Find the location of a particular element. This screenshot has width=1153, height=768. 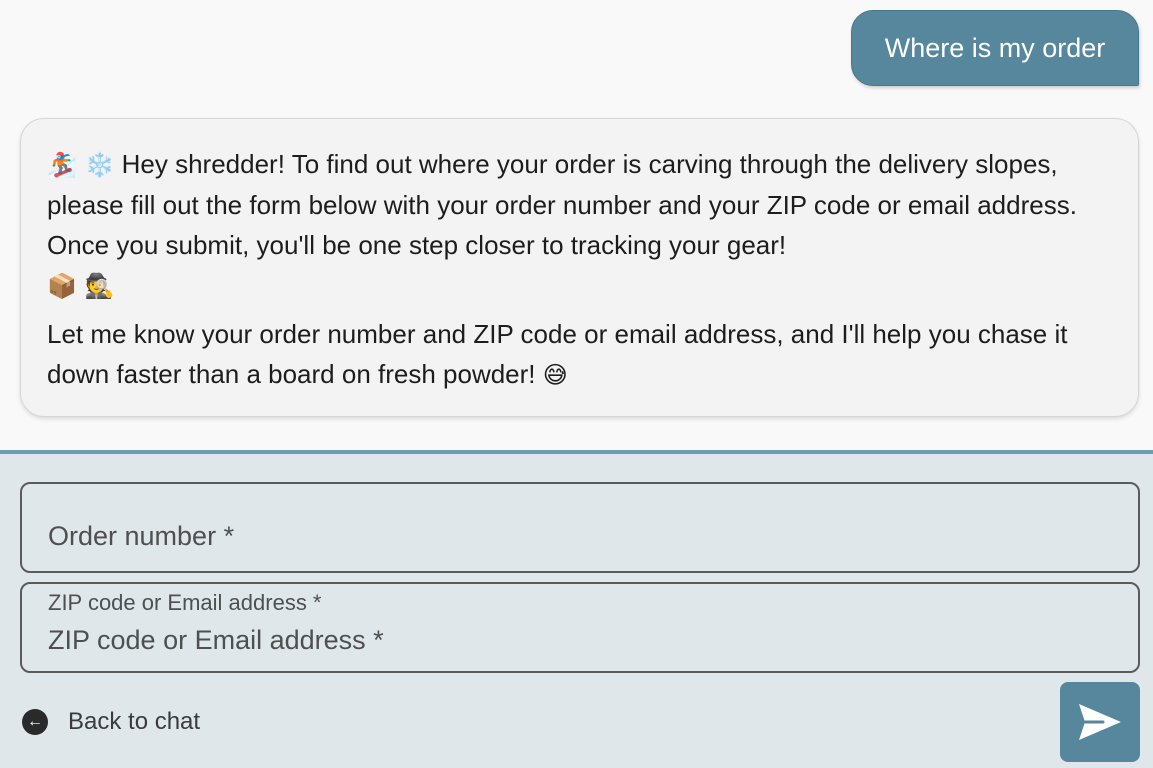

send-icon is located at coordinates (1100, 722).